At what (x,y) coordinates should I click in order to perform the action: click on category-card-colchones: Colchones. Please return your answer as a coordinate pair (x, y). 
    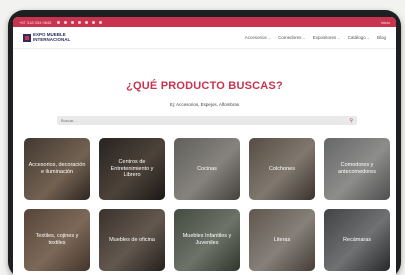
    Looking at the image, I should click on (282, 169).